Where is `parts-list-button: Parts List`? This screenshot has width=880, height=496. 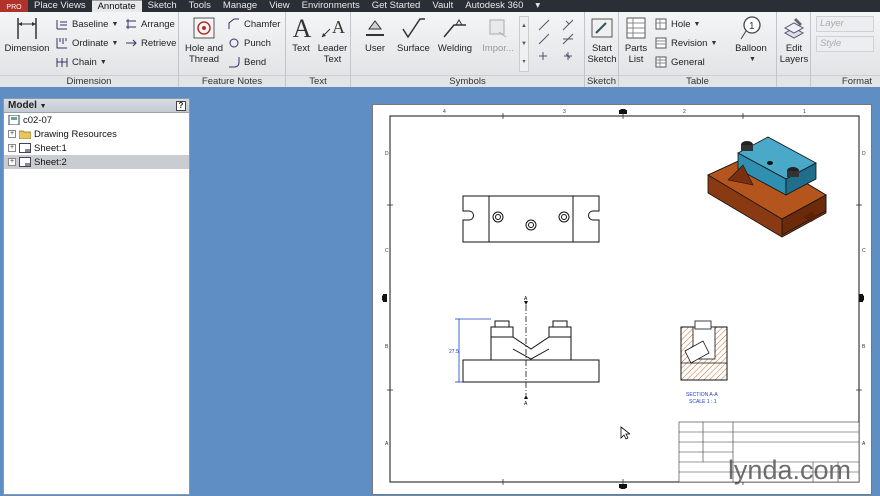 parts-list-button: Parts List is located at coordinates (636, 40).